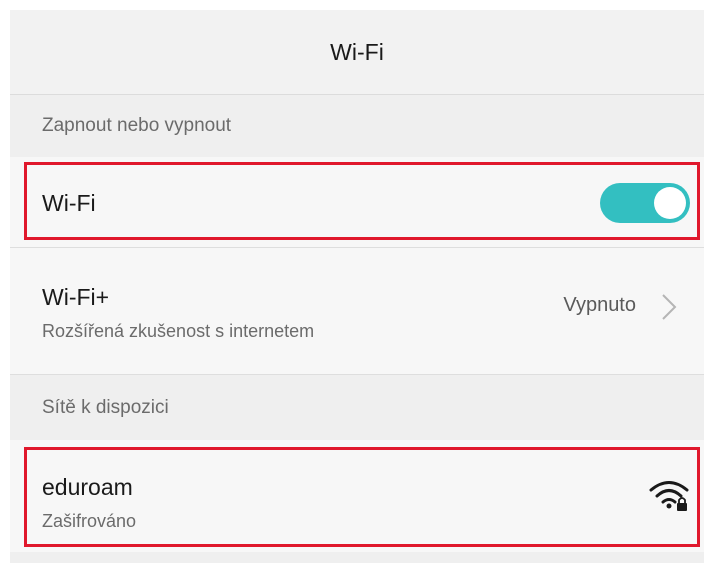 This screenshot has height=563, width=704. I want to click on wifi-plus-description: Rozšířená zkušenost s internetem, so click(178, 331).